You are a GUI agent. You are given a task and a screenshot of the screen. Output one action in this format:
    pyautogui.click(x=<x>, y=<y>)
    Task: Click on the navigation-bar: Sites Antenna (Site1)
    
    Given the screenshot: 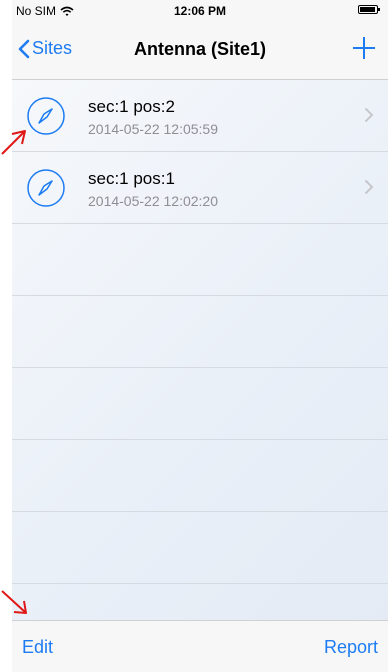 What is the action you would take?
    pyautogui.click(x=200, y=50)
    